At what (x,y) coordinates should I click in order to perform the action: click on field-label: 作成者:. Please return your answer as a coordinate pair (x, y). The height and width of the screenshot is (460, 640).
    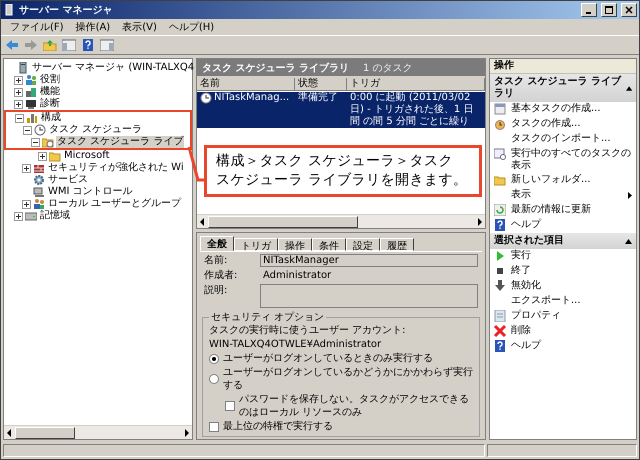
    Looking at the image, I should click on (221, 275).